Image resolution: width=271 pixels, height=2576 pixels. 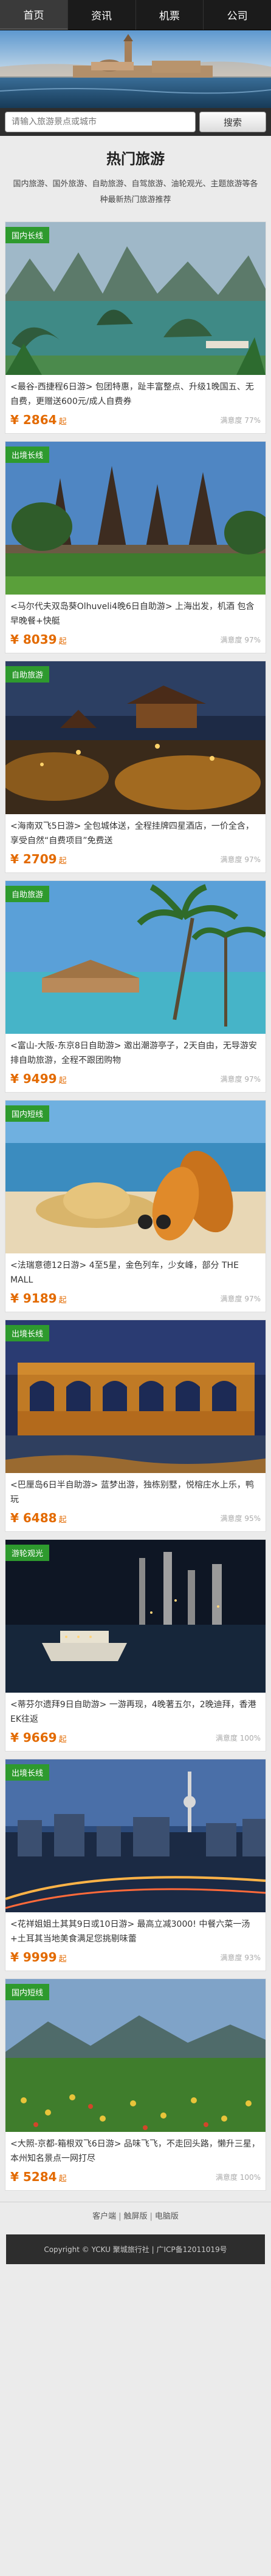 I want to click on price-value: 9499, so click(x=39, y=1078).